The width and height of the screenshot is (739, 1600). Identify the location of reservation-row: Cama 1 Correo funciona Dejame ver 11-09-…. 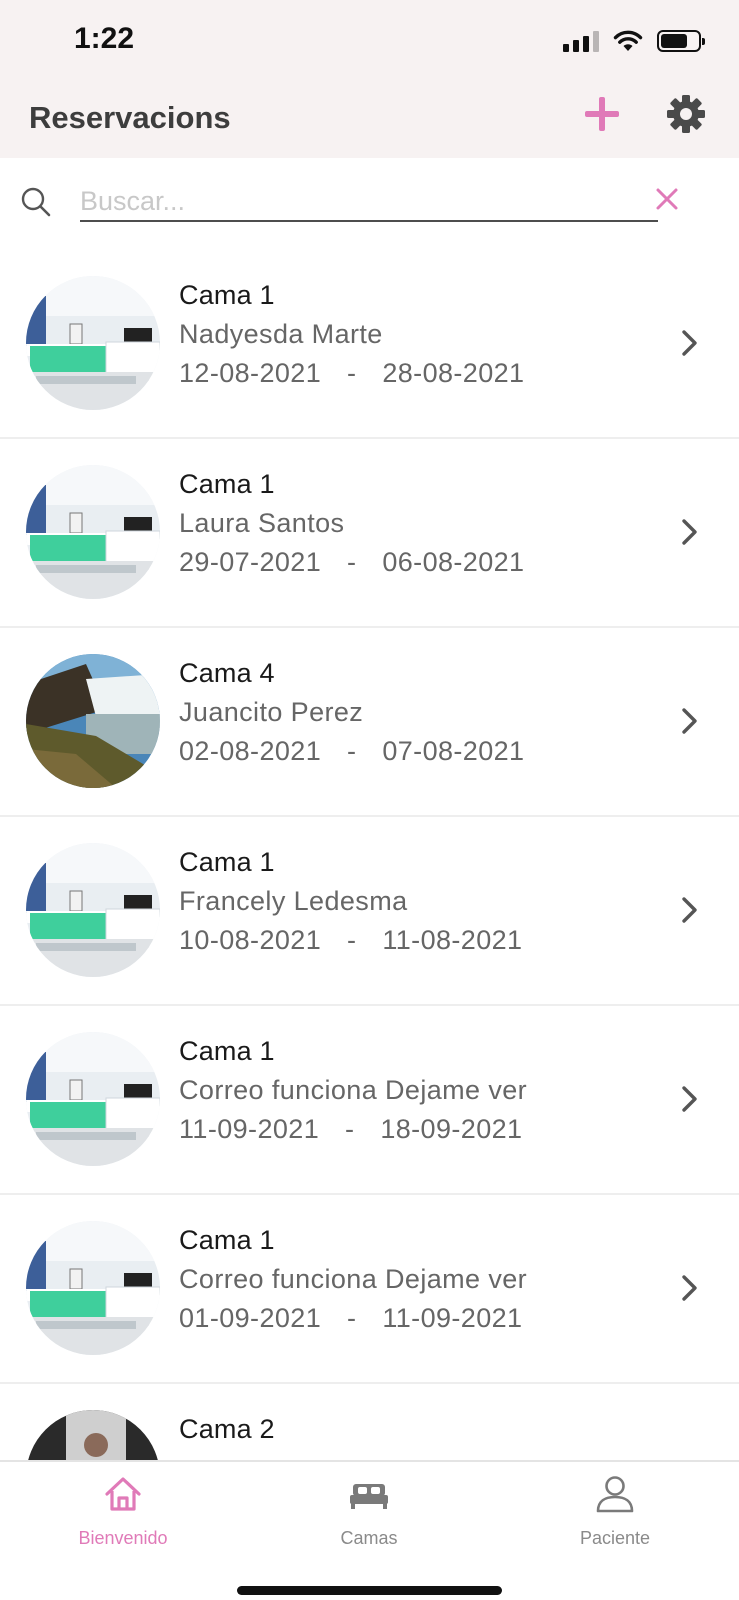
(369, 1100).